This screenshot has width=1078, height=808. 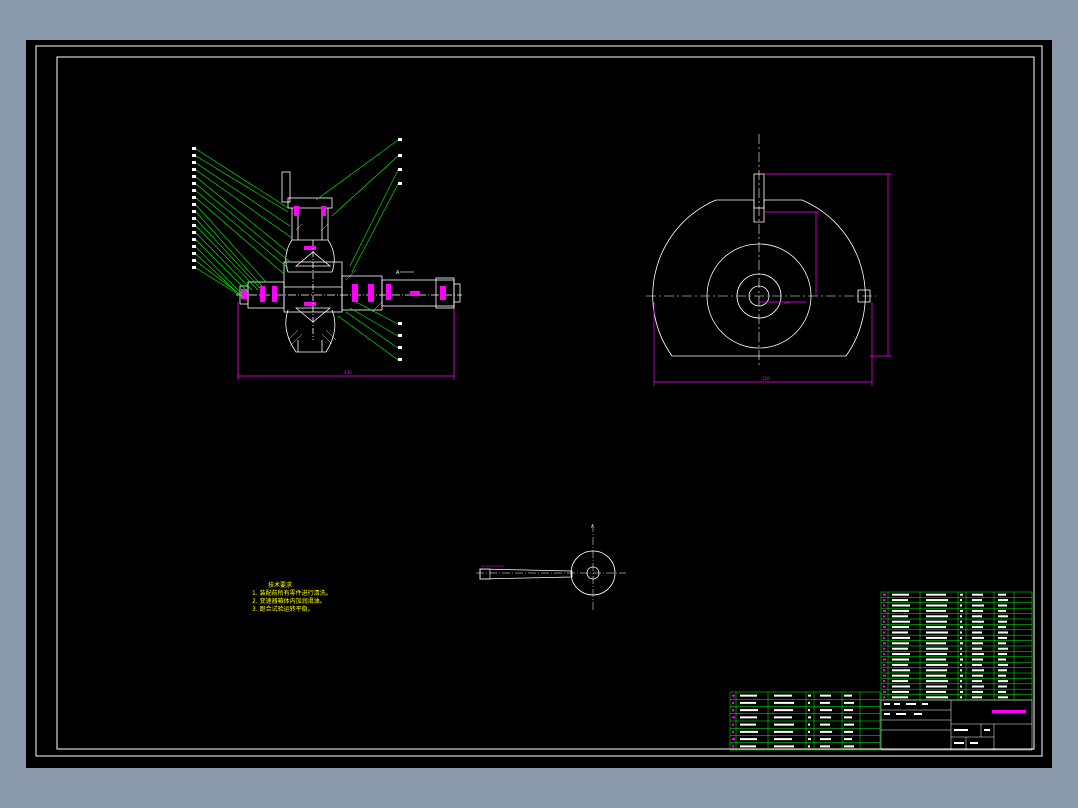 I want to click on leader-lines-right, so click(x=357, y=250).